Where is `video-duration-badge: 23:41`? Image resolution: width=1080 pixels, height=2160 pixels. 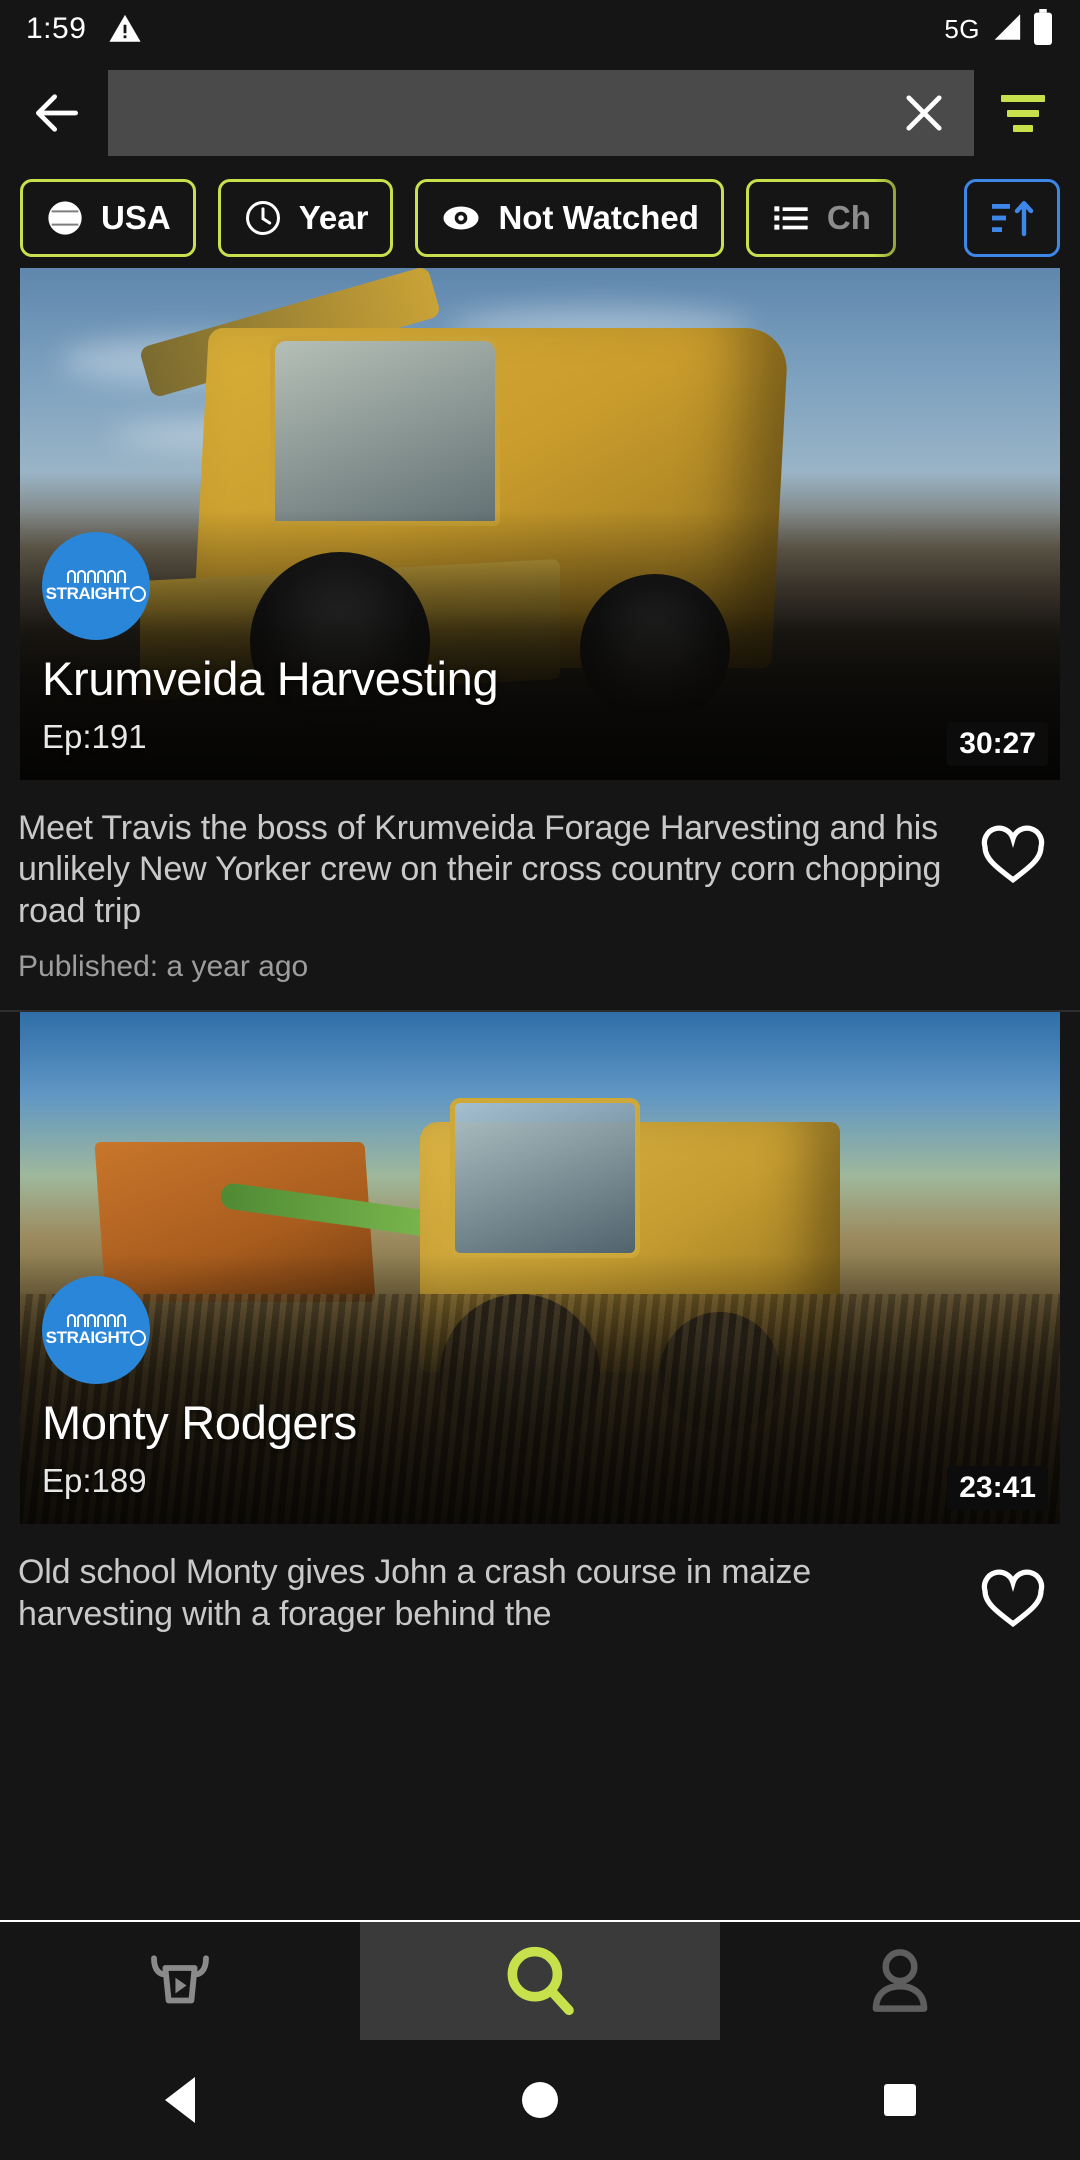
video-duration-badge: 23:41 is located at coordinates (997, 1488).